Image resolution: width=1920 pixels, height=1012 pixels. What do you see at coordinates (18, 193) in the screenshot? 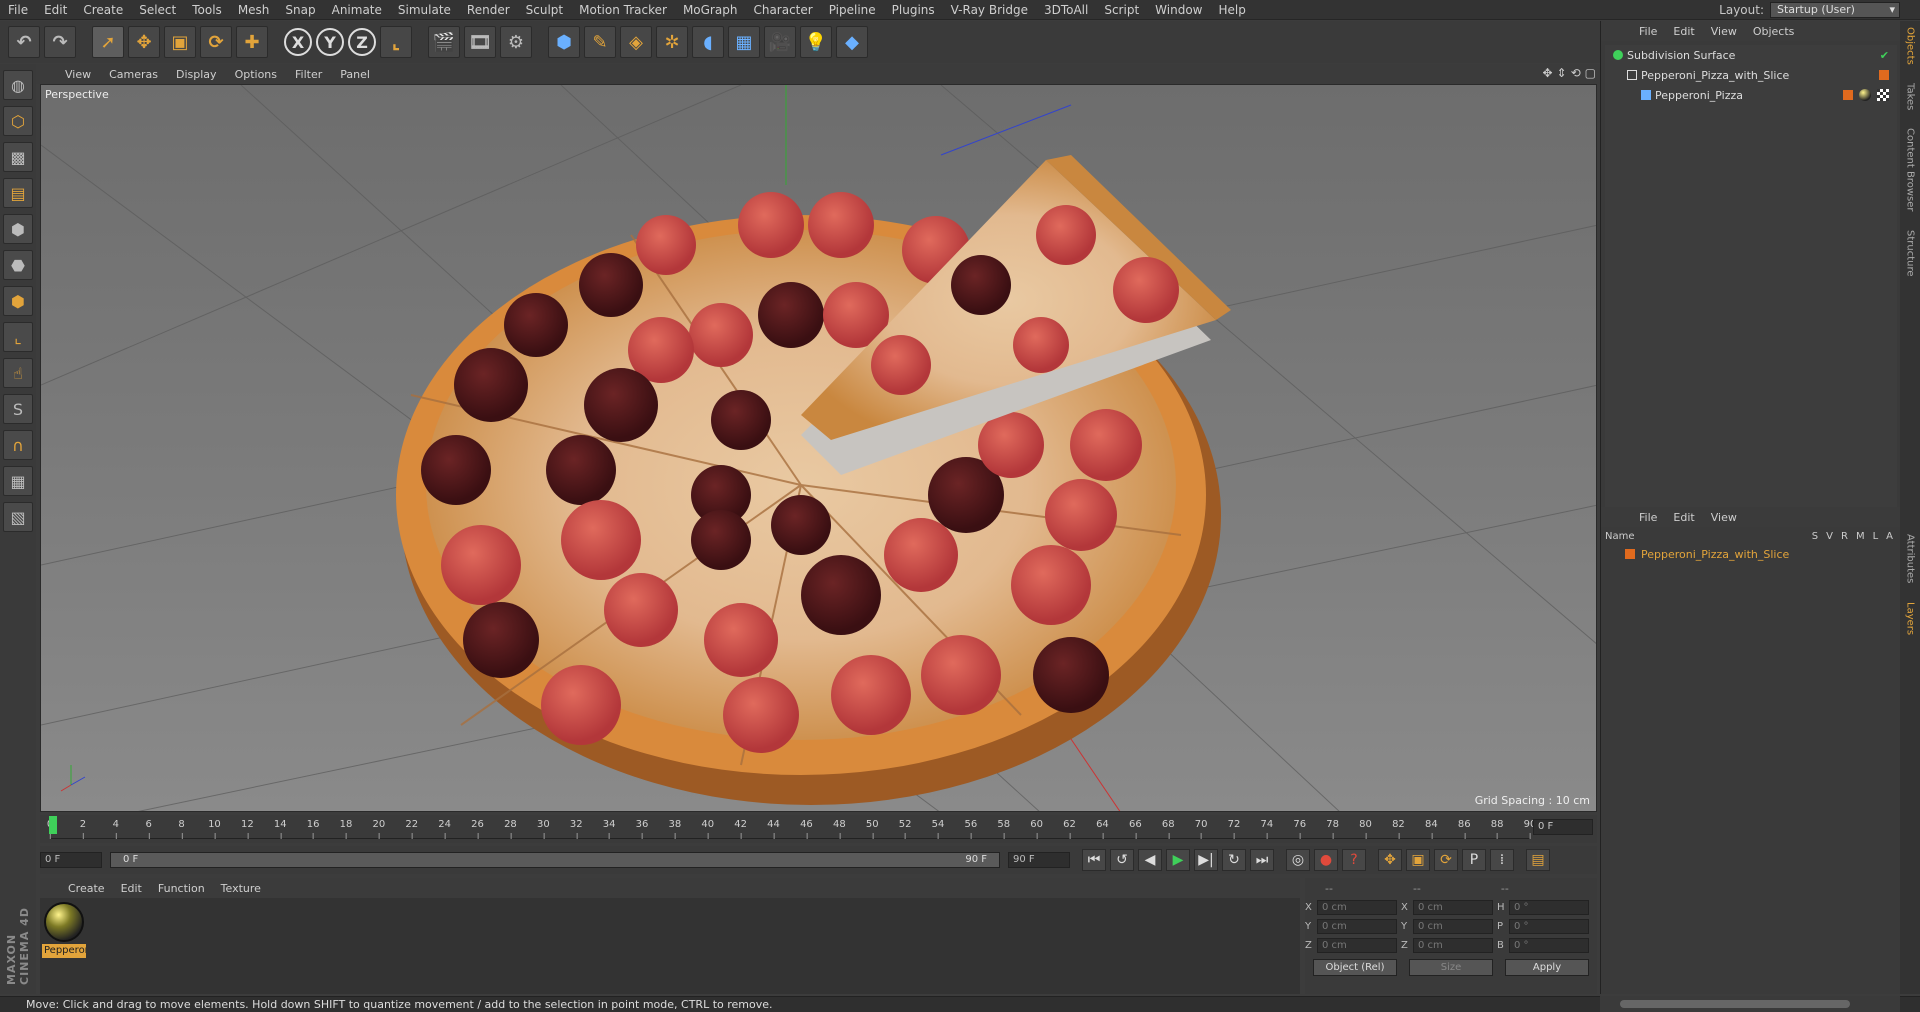
I see `workplane-icon: ▤` at bounding box center [18, 193].